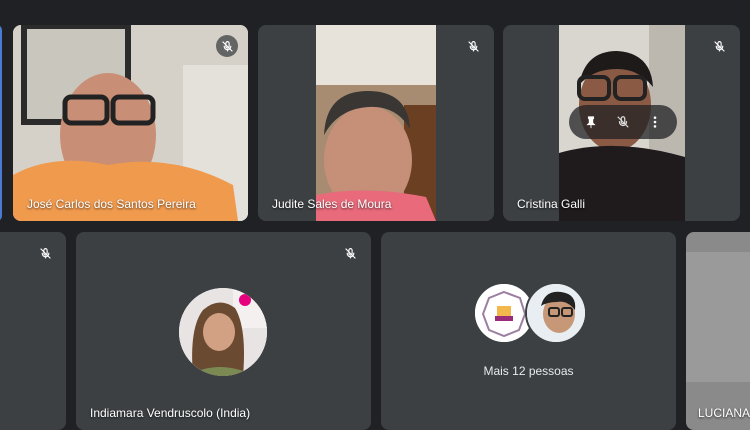 The height and width of the screenshot is (430, 750). What do you see at coordinates (655, 122) in the screenshot?
I see `more-vert-icon` at bounding box center [655, 122].